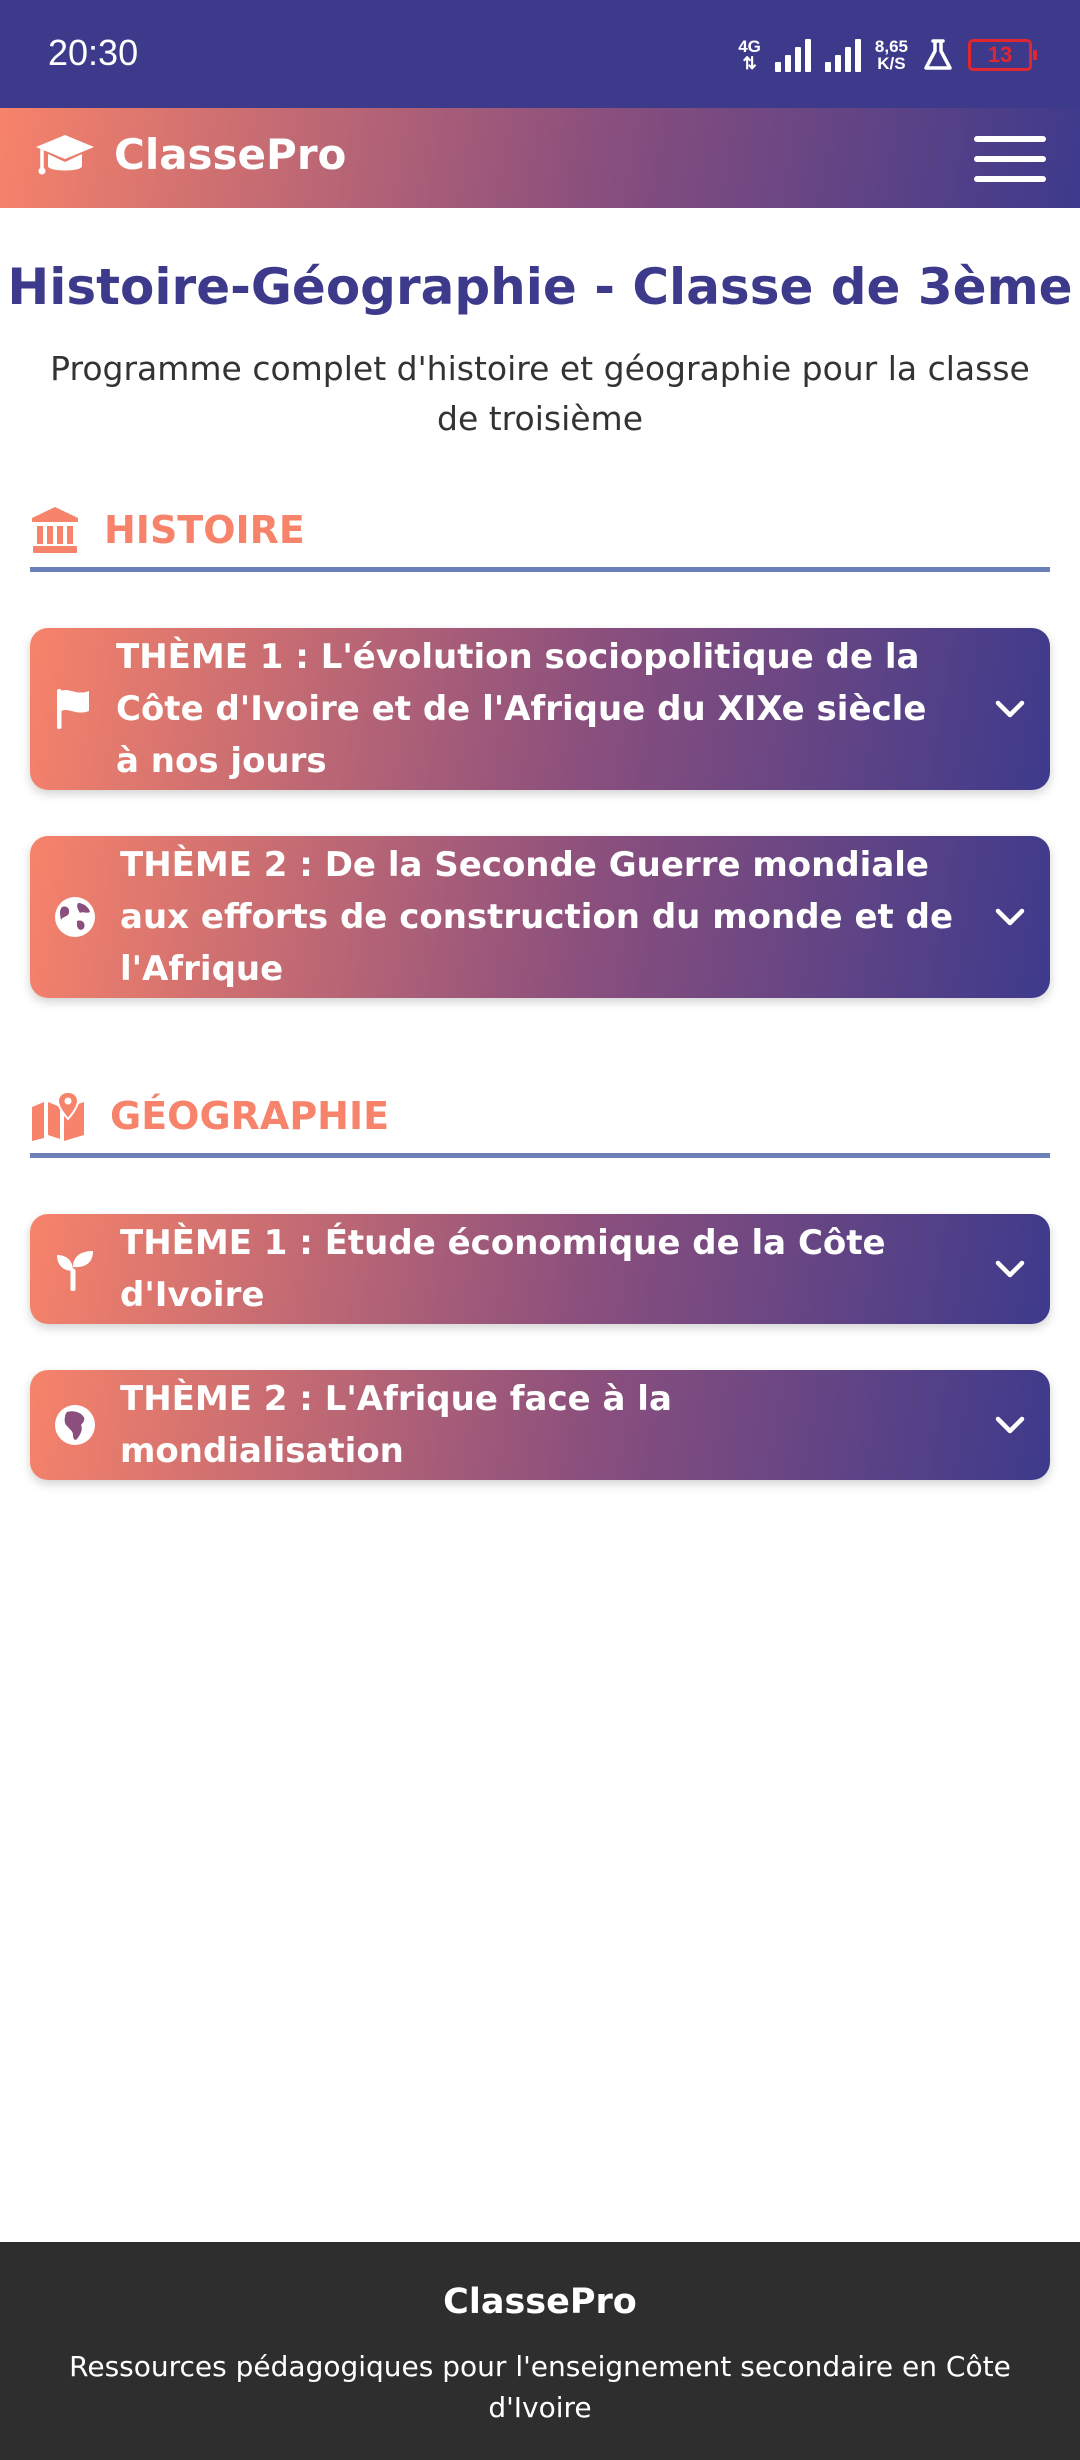  I want to click on hamburger-menu-button, so click(1010, 159).